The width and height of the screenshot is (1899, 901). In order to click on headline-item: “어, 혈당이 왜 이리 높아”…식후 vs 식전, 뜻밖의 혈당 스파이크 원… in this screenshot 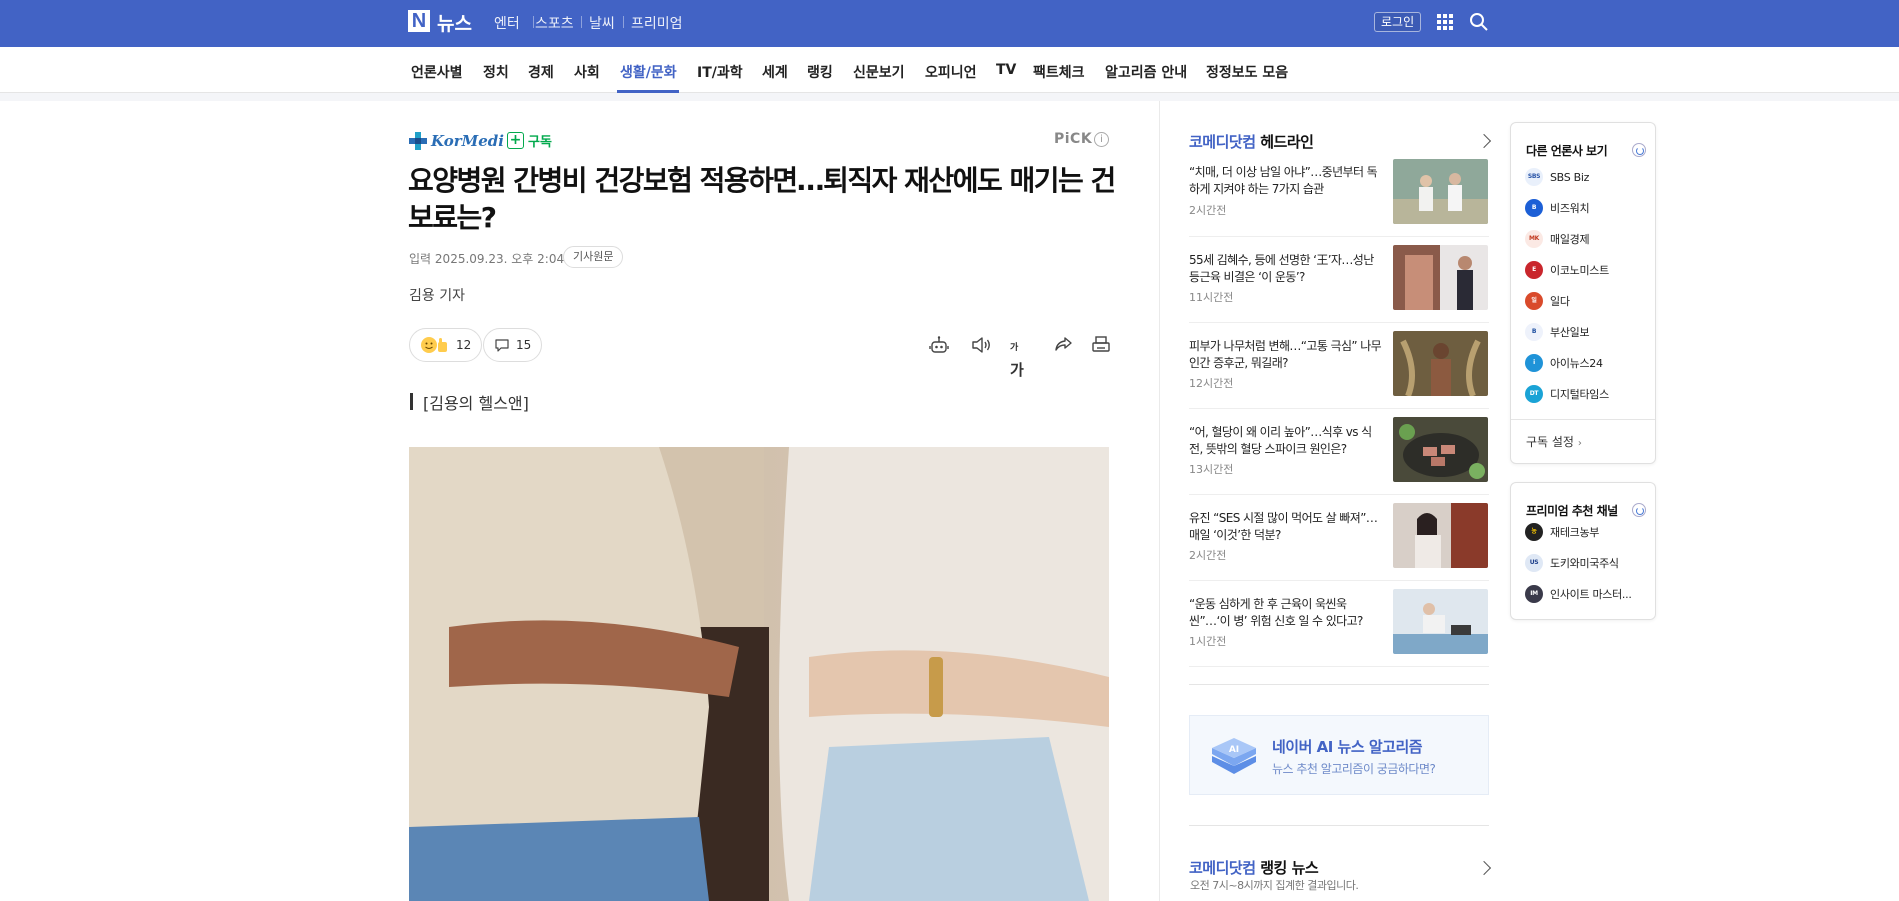, I will do `click(1339, 456)`.